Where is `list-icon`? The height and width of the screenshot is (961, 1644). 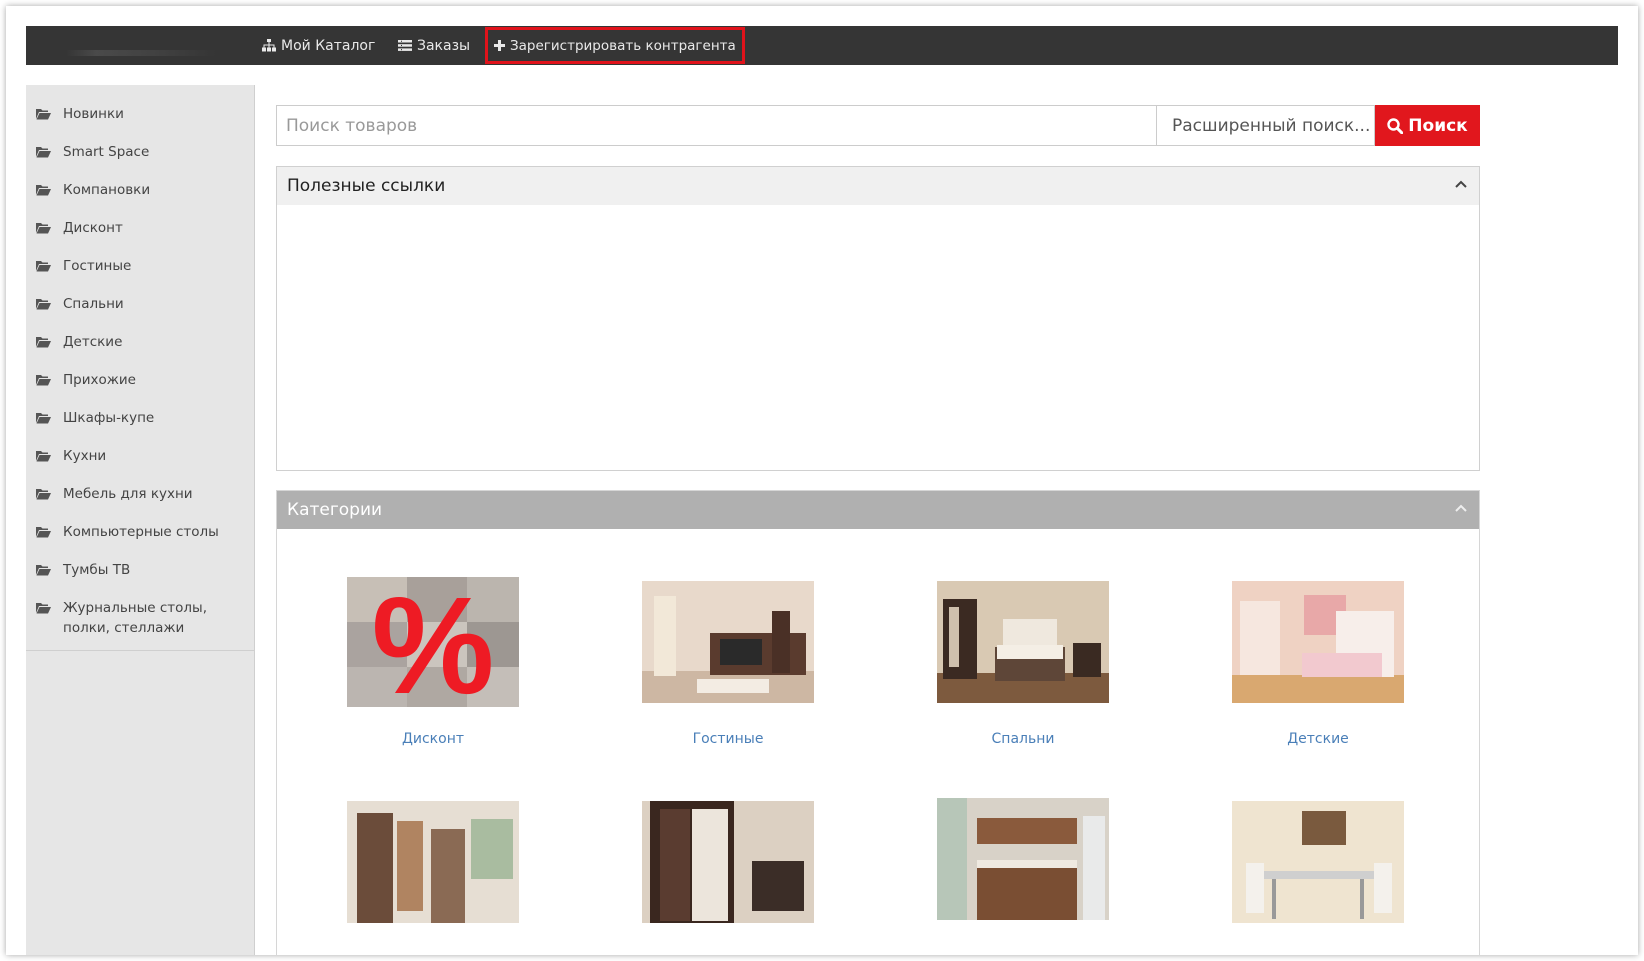
list-icon is located at coordinates (405, 45).